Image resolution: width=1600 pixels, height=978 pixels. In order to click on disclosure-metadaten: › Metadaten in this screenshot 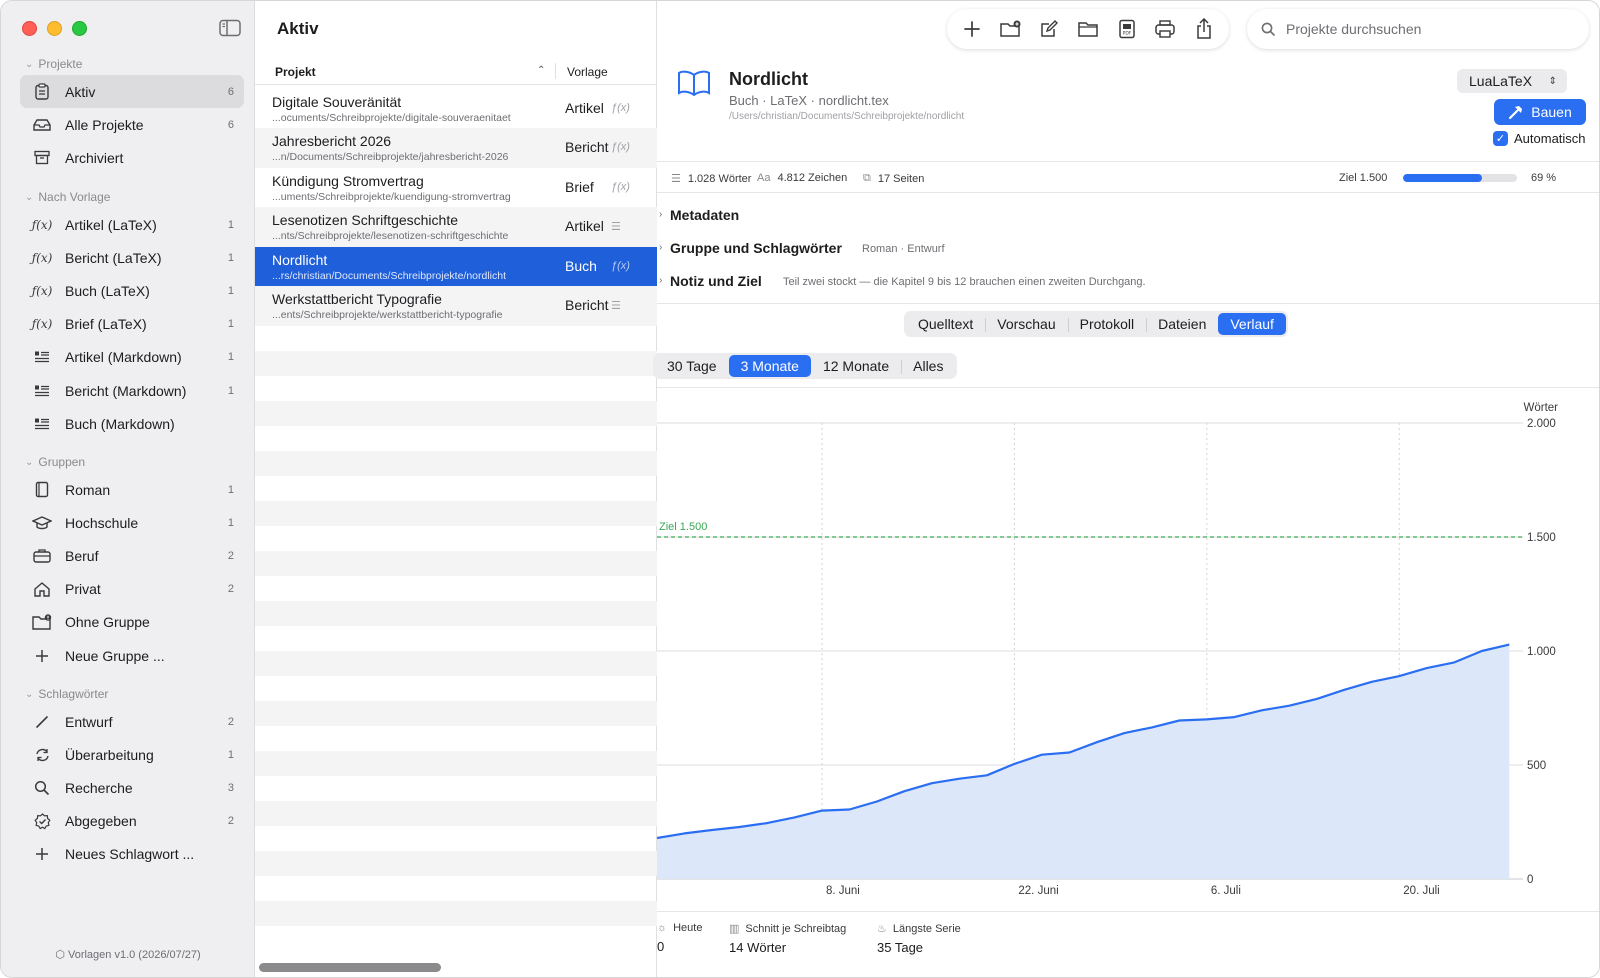, I will do `click(1129, 217)`.